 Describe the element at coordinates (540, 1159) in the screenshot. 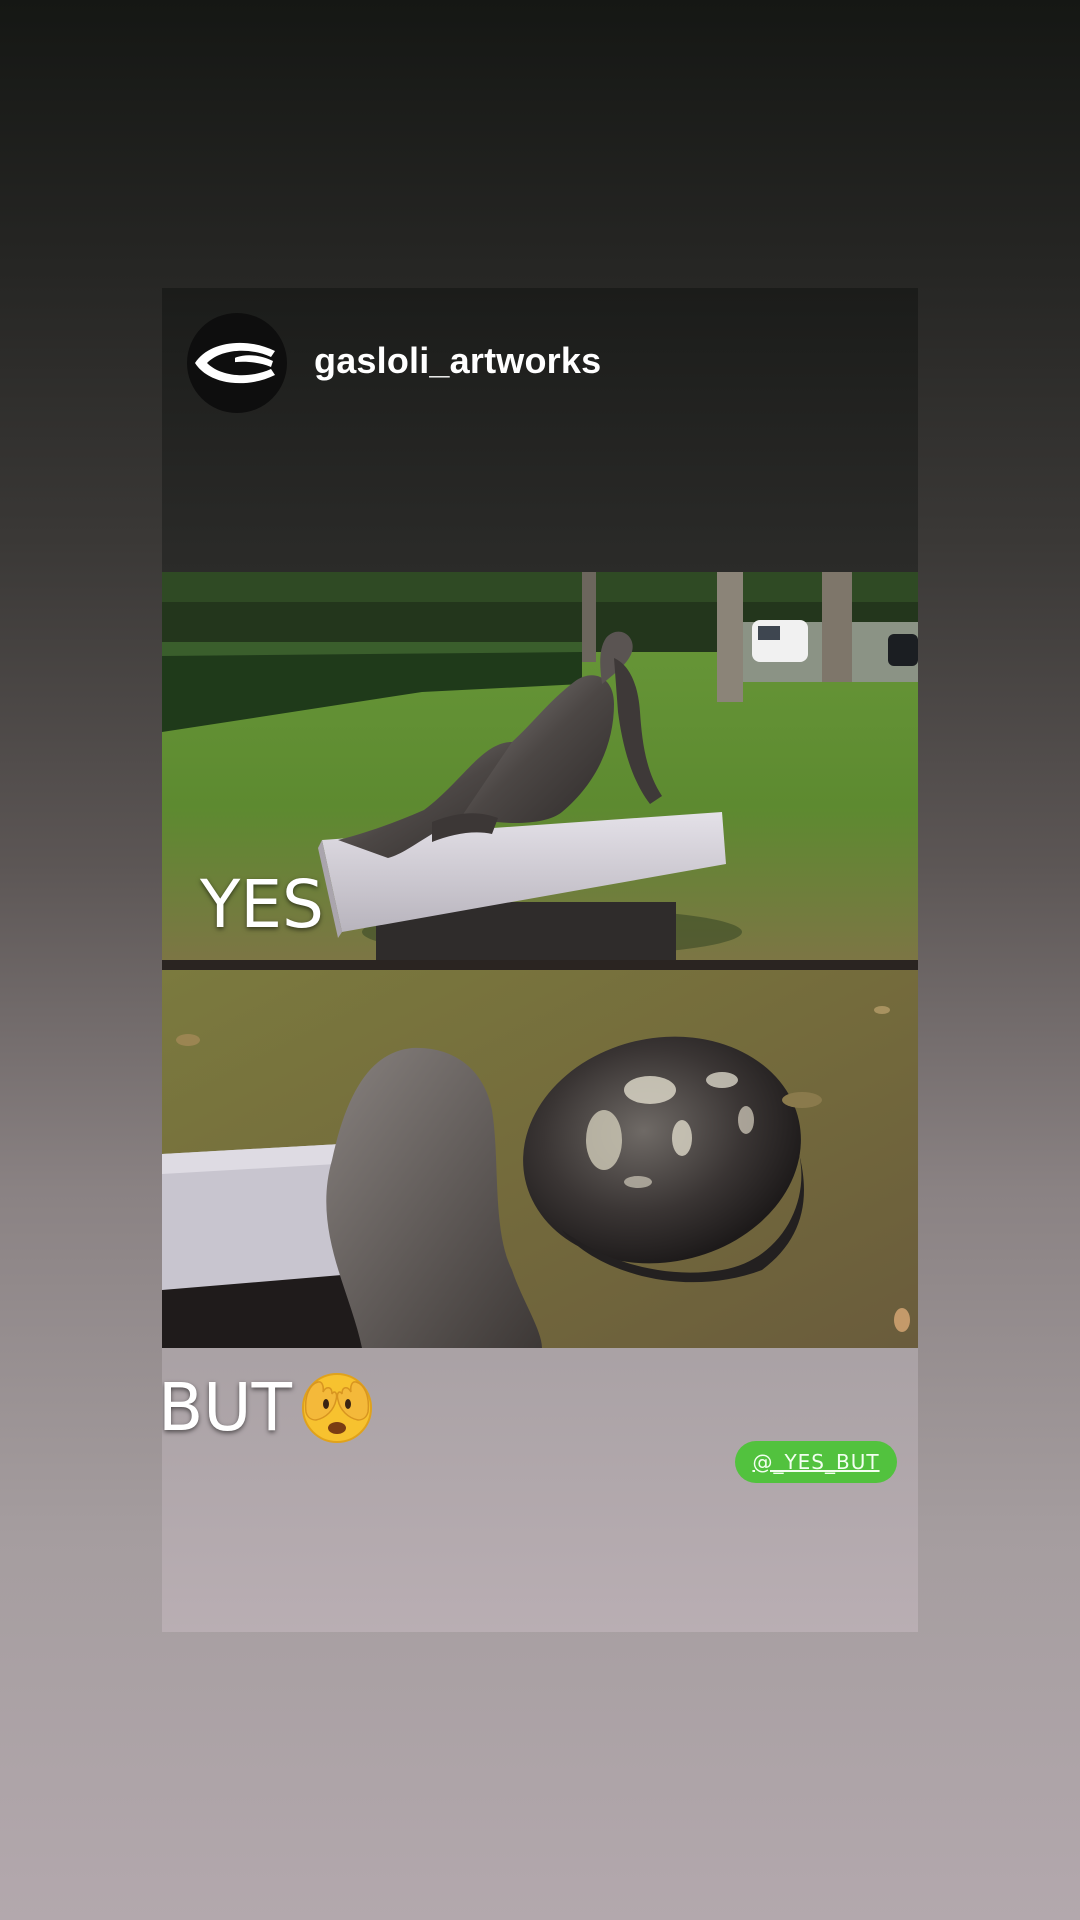

I see `photo-statue-head-on-ground` at that location.